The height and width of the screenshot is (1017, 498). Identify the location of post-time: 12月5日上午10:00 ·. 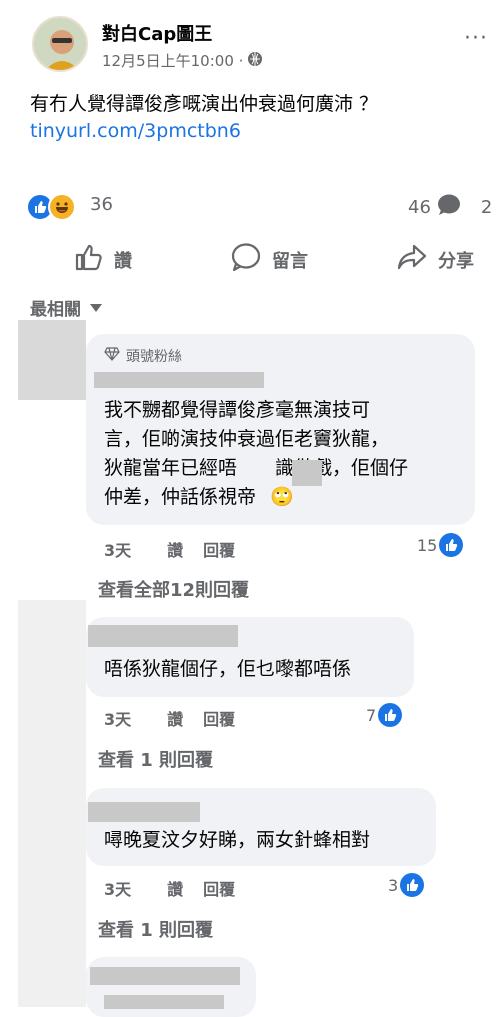
(172, 60).